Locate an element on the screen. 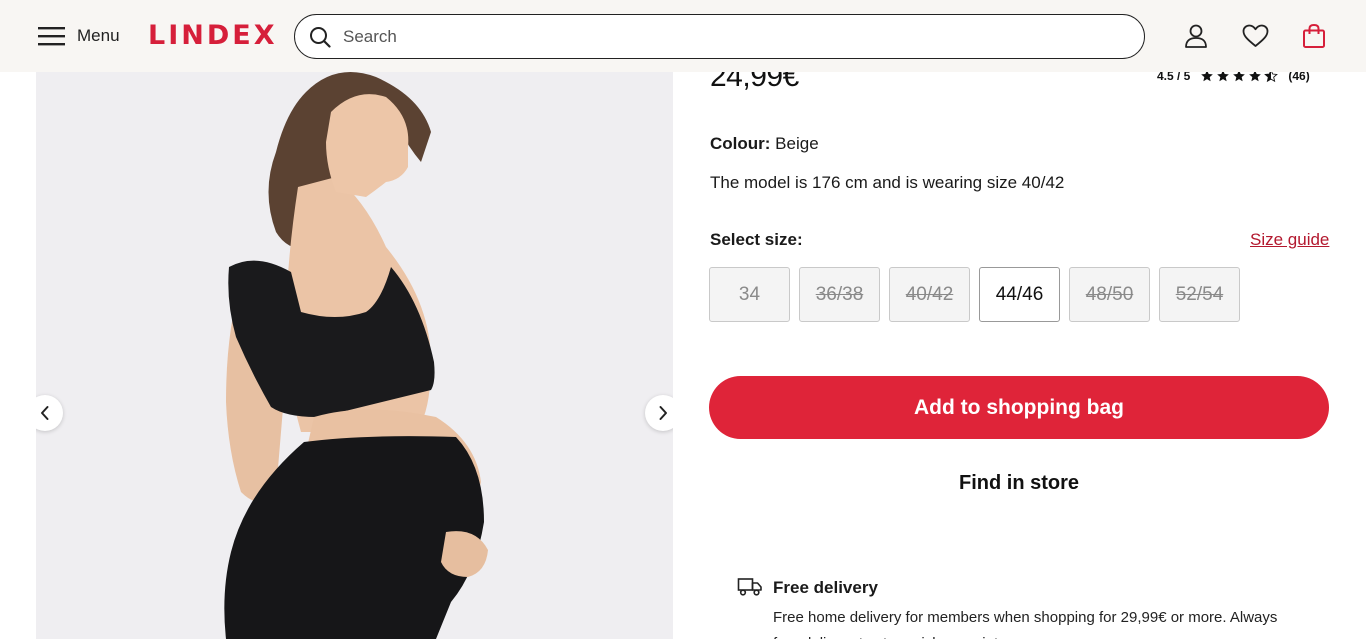  size-option-40-42: 40/42 is located at coordinates (929, 294).